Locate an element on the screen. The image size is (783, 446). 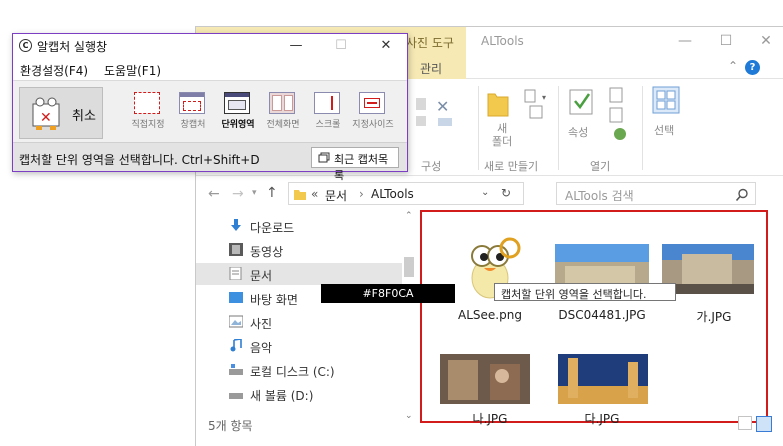
nav-scroll-thumb is located at coordinates (409, 267).